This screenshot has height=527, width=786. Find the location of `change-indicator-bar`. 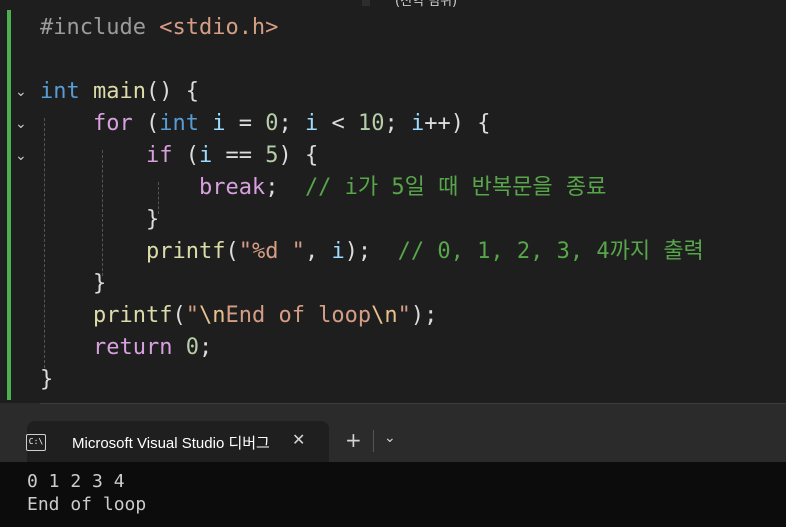

change-indicator-bar is located at coordinates (9, 205).